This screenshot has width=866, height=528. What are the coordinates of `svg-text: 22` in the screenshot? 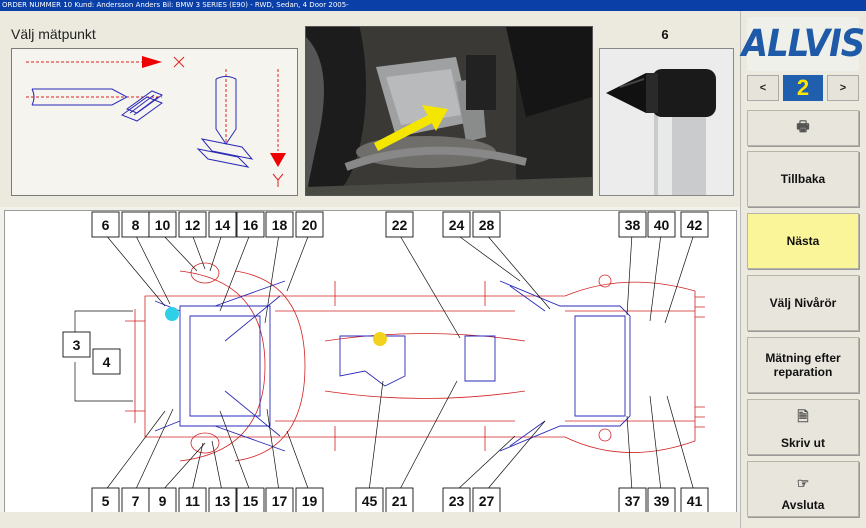 It's located at (400, 225).